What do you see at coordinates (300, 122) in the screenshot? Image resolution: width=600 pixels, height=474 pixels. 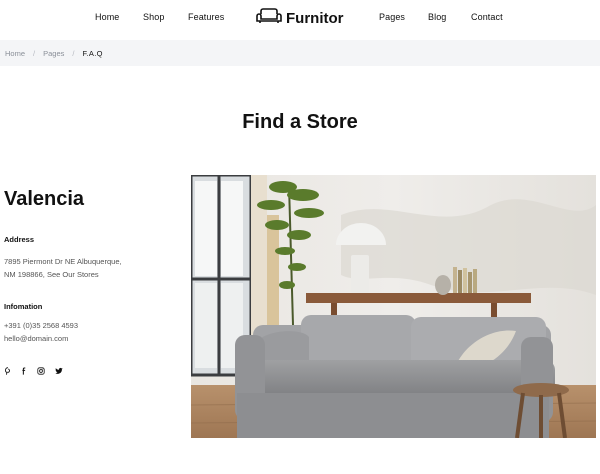 I see `page-title: Find a Store` at bounding box center [300, 122].